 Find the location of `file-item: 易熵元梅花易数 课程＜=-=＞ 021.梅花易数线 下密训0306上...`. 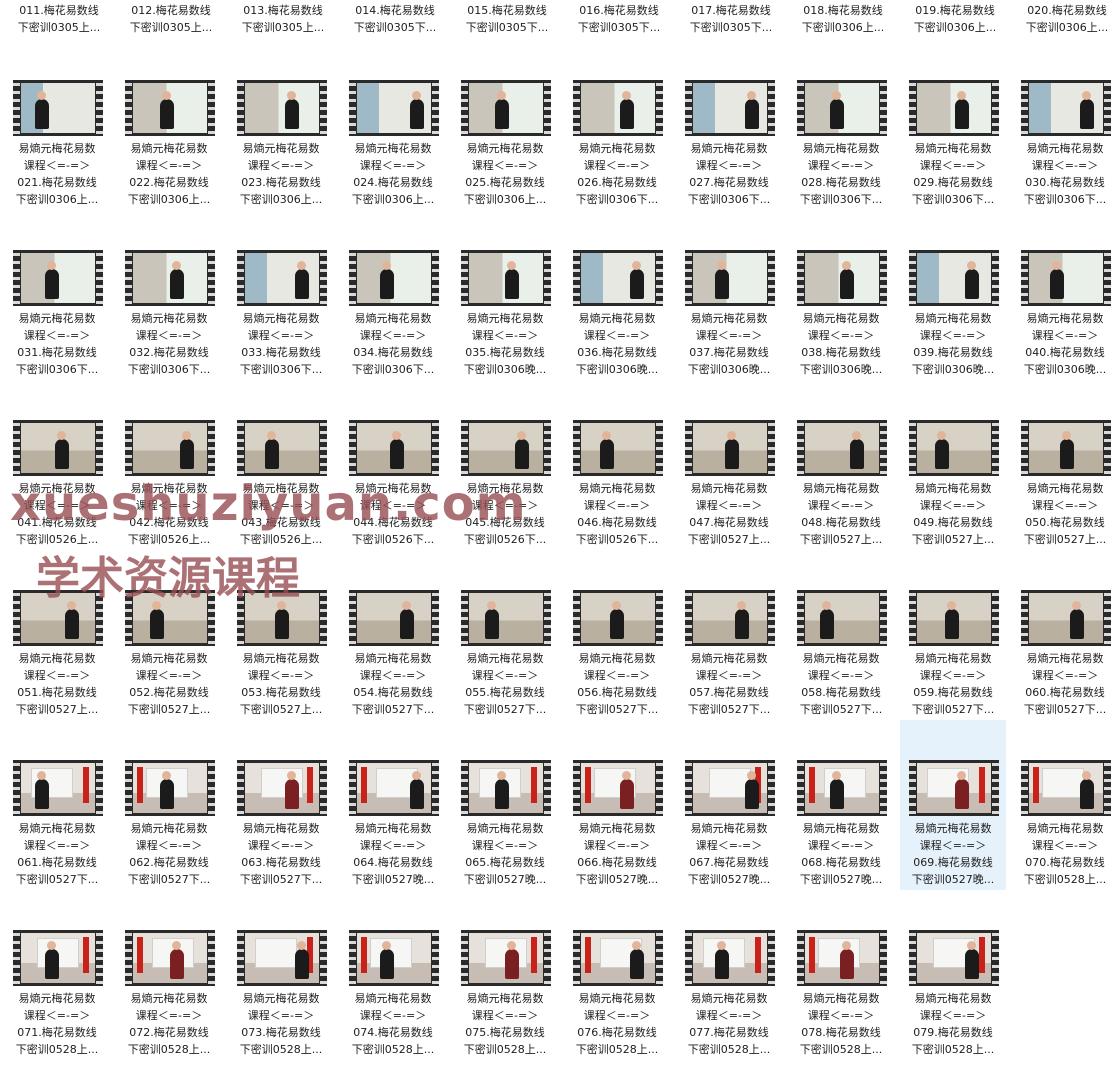

file-item: 易熵元梅花易数 课程＜=-=＞ 021.梅花易数线 下密训0306上... is located at coordinates (57, 125).